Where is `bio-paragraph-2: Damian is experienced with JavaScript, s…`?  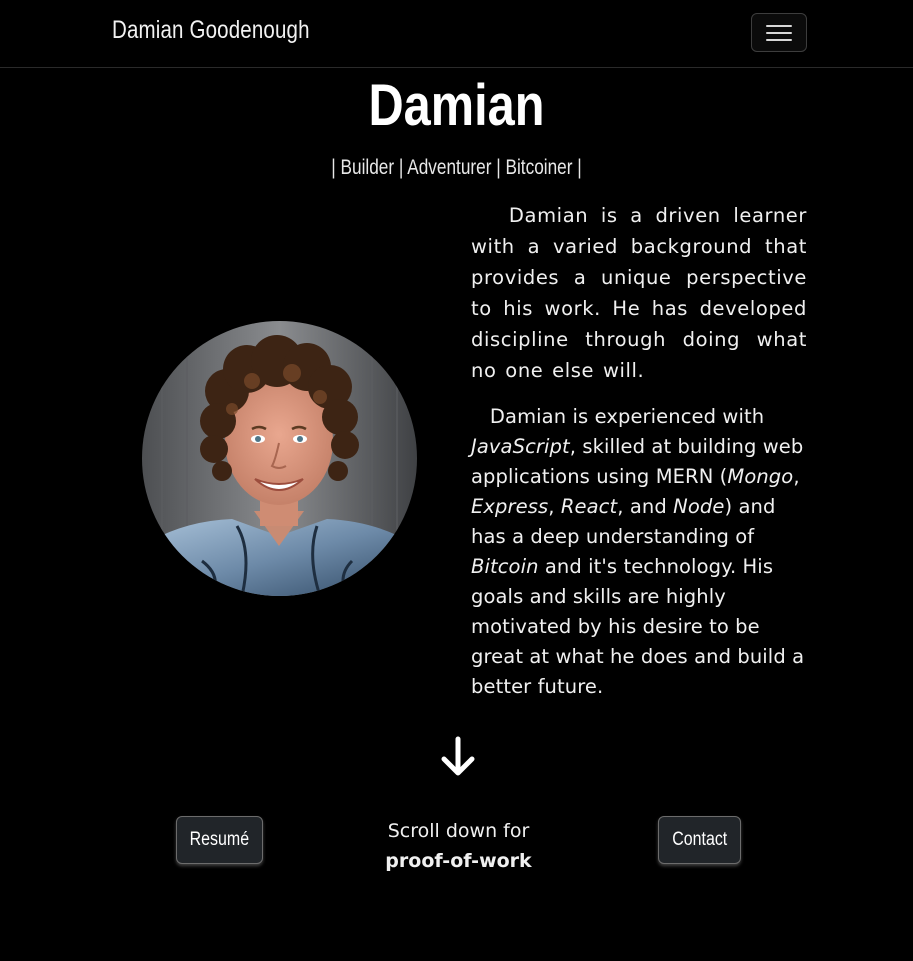 bio-paragraph-2: Damian is experienced with JavaScript, s… is located at coordinates (638, 551).